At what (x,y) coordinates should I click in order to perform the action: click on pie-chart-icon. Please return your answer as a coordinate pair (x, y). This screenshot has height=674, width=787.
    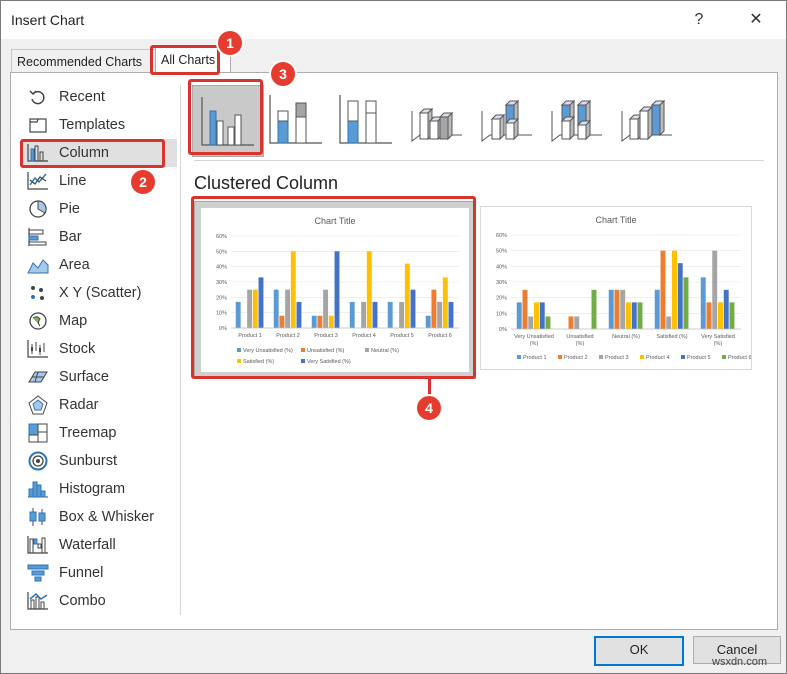
    Looking at the image, I should click on (38, 209).